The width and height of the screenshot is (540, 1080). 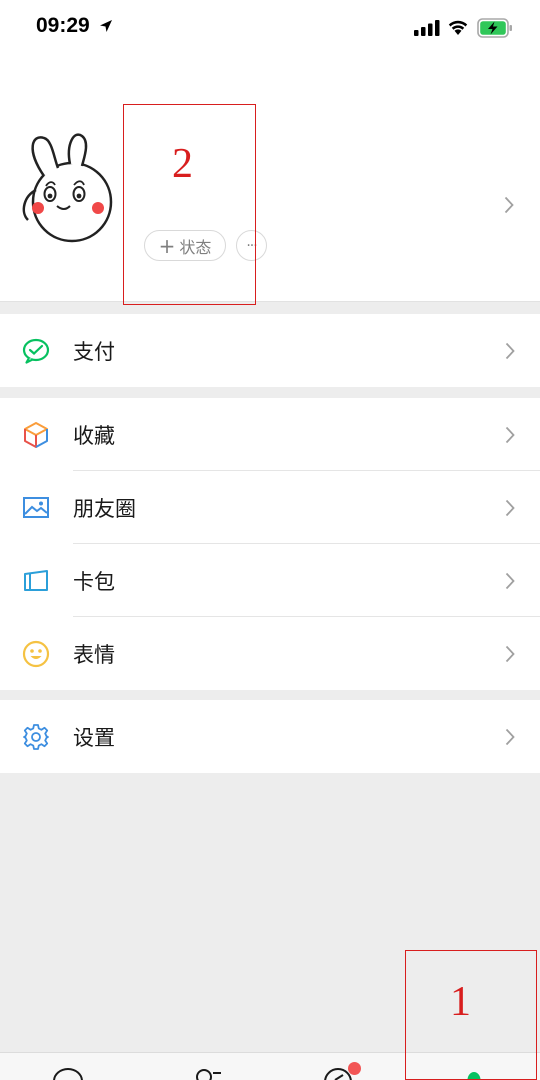 I want to click on wifi-icon, so click(x=458, y=27).